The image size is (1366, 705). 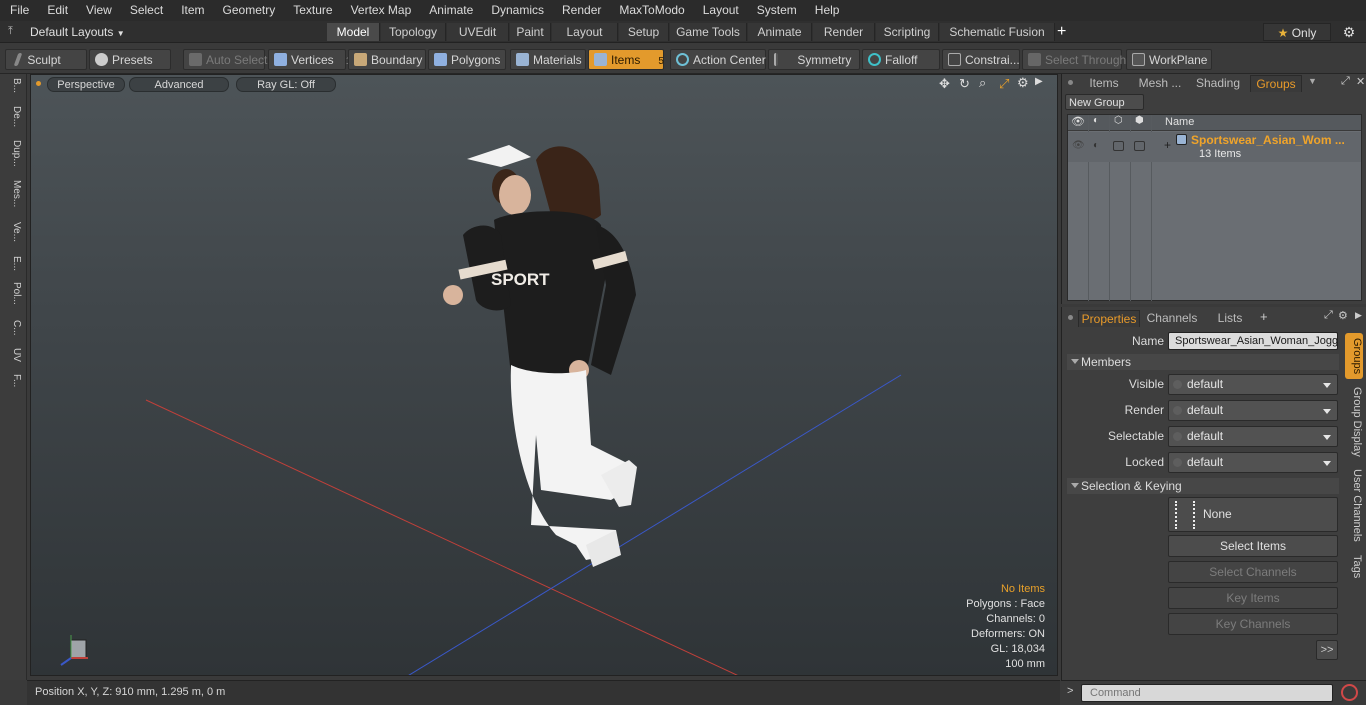 What do you see at coordinates (1203, 362) in the screenshot?
I see `members-section: Members` at bounding box center [1203, 362].